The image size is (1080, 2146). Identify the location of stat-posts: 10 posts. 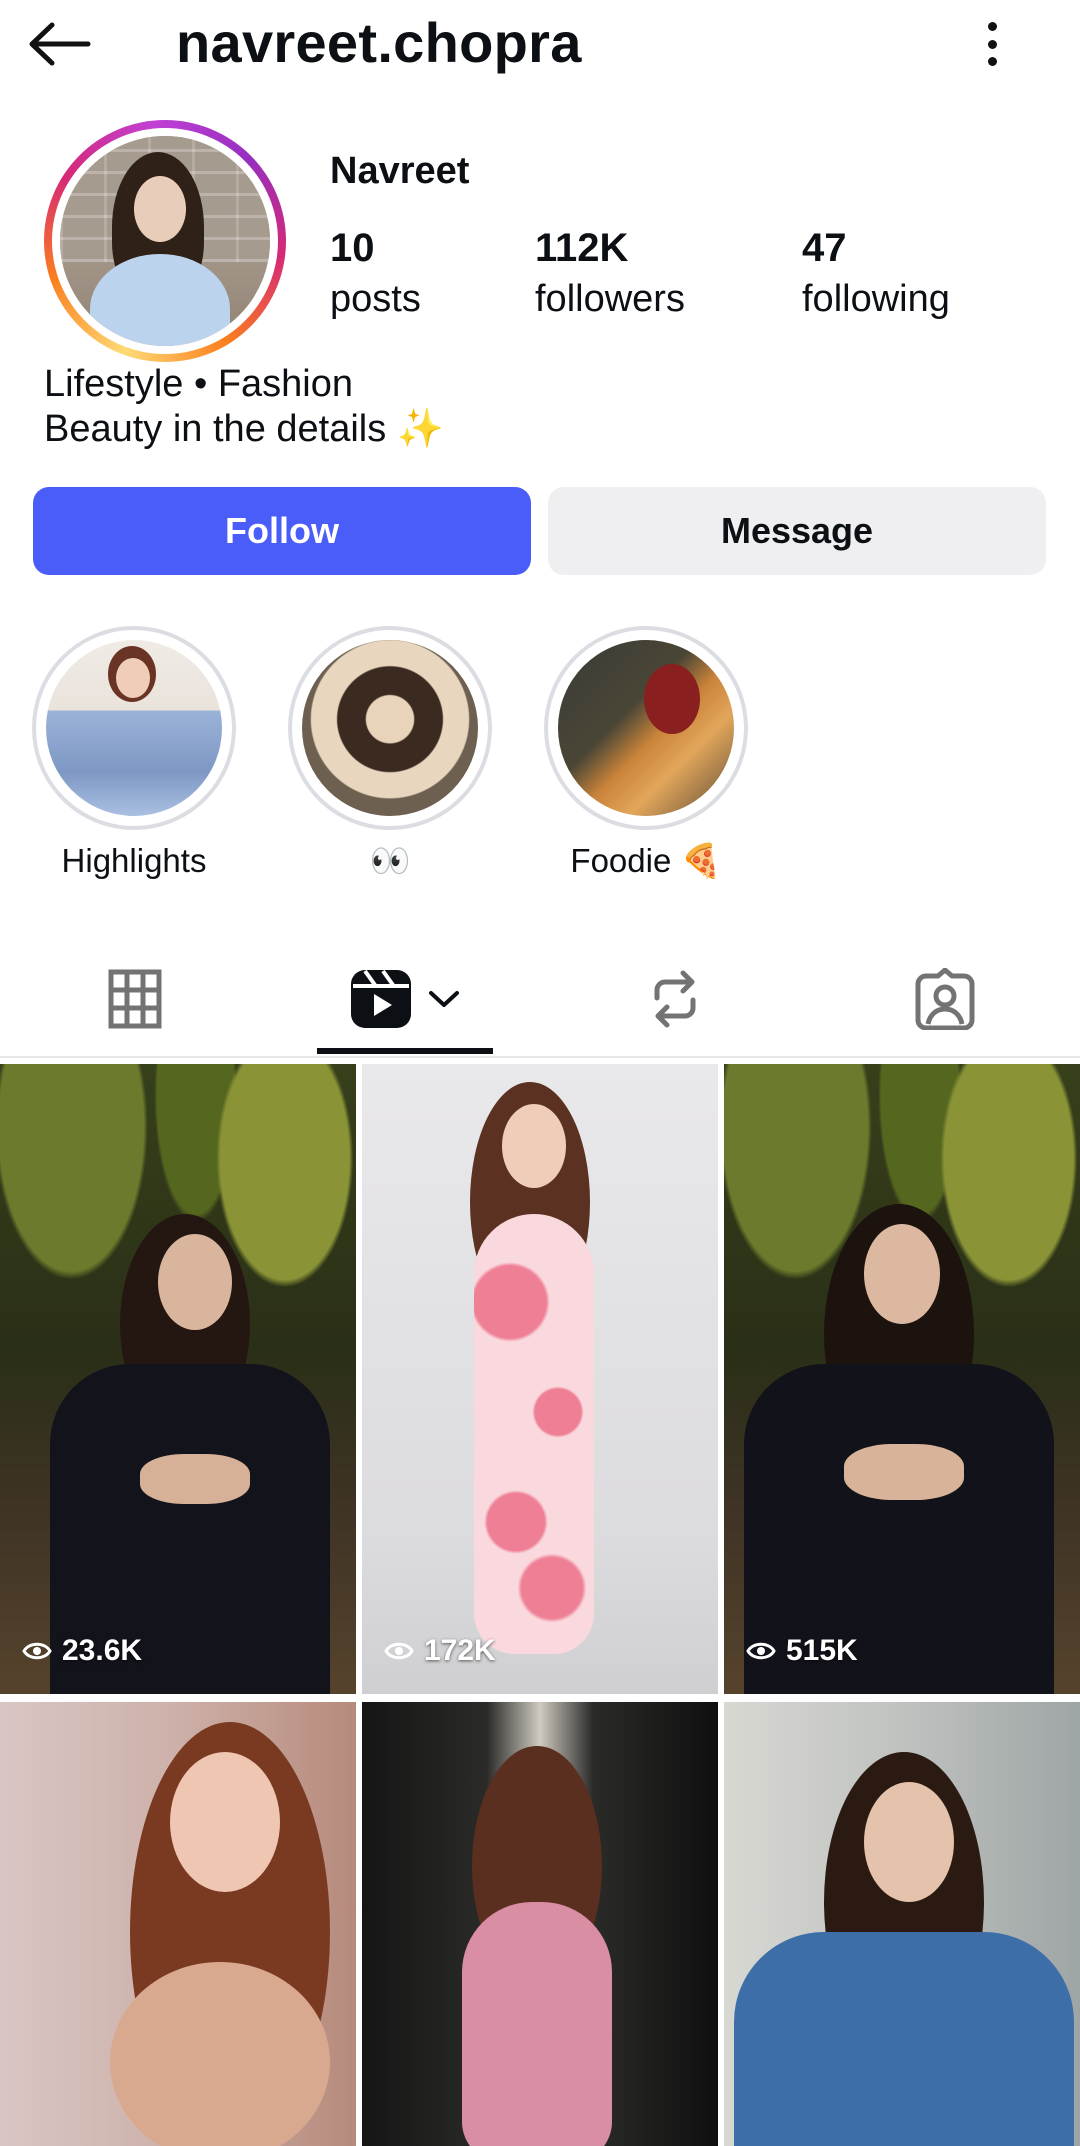
(375, 273).